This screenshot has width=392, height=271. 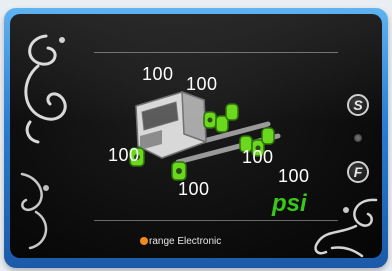 I want to click on tire-reading-right-a: 100, so click(x=258, y=157).